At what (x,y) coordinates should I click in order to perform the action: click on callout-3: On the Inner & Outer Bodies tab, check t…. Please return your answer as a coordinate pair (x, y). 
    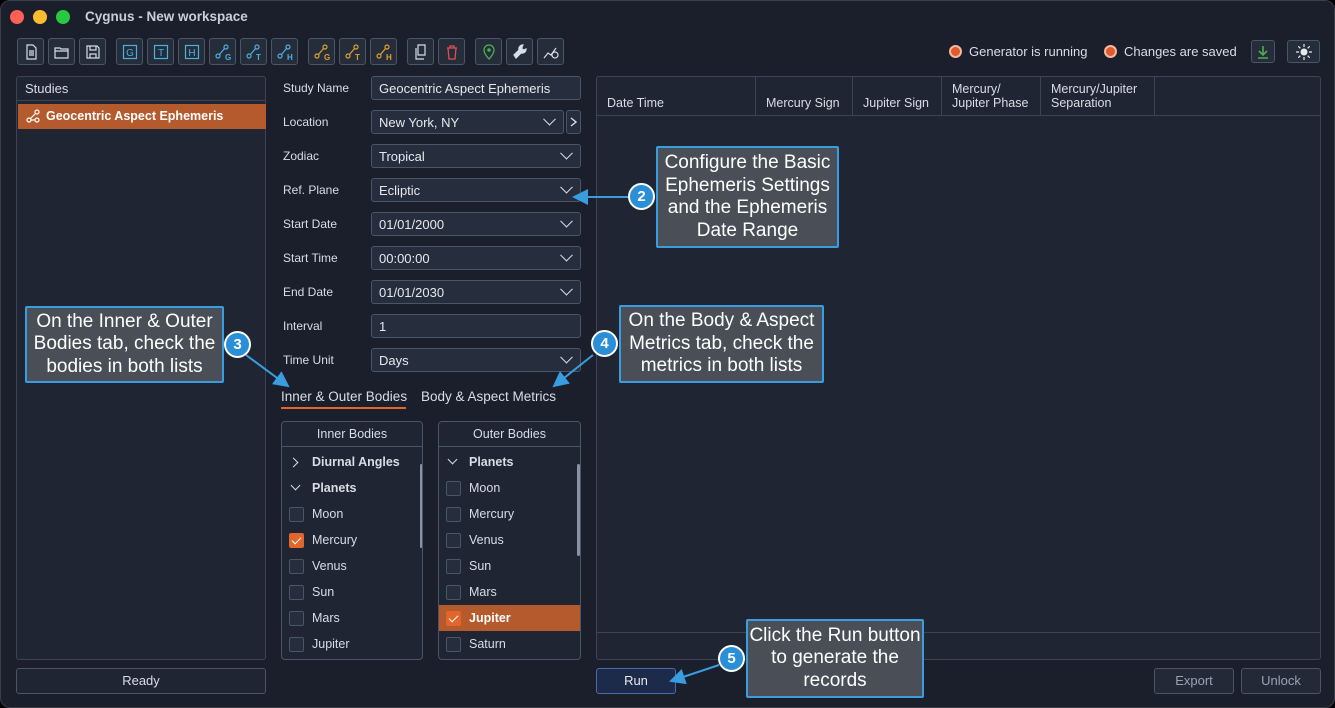
    Looking at the image, I should click on (124, 344).